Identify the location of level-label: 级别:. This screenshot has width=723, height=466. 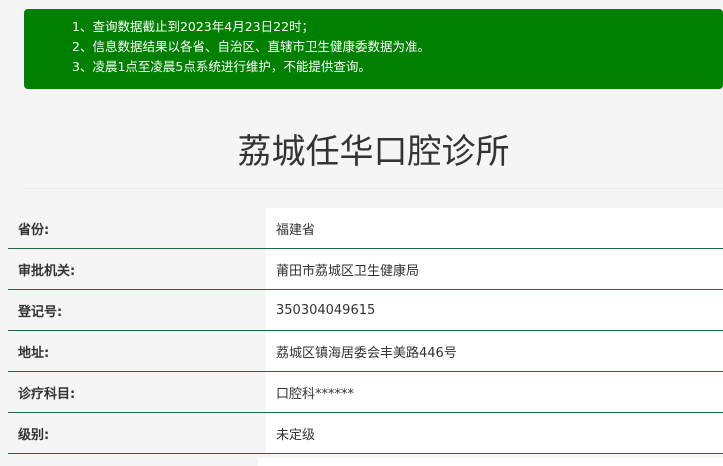
(137, 433).